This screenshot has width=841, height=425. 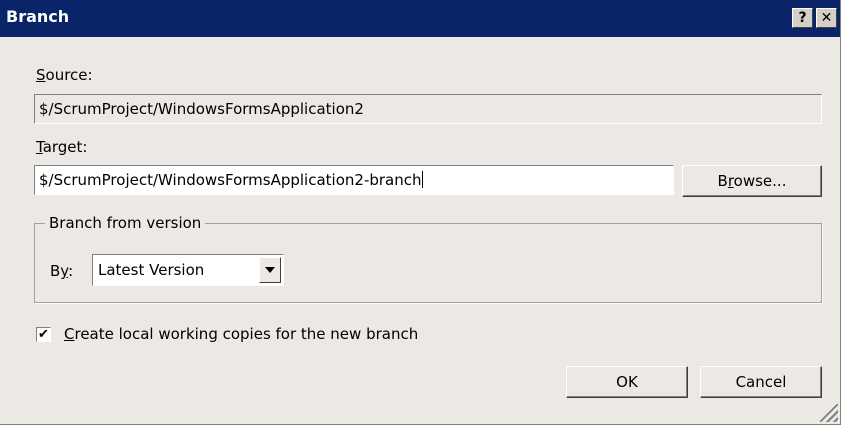 What do you see at coordinates (420, 18) in the screenshot?
I see `title-bar: Branch ? ✕` at bounding box center [420, 18].